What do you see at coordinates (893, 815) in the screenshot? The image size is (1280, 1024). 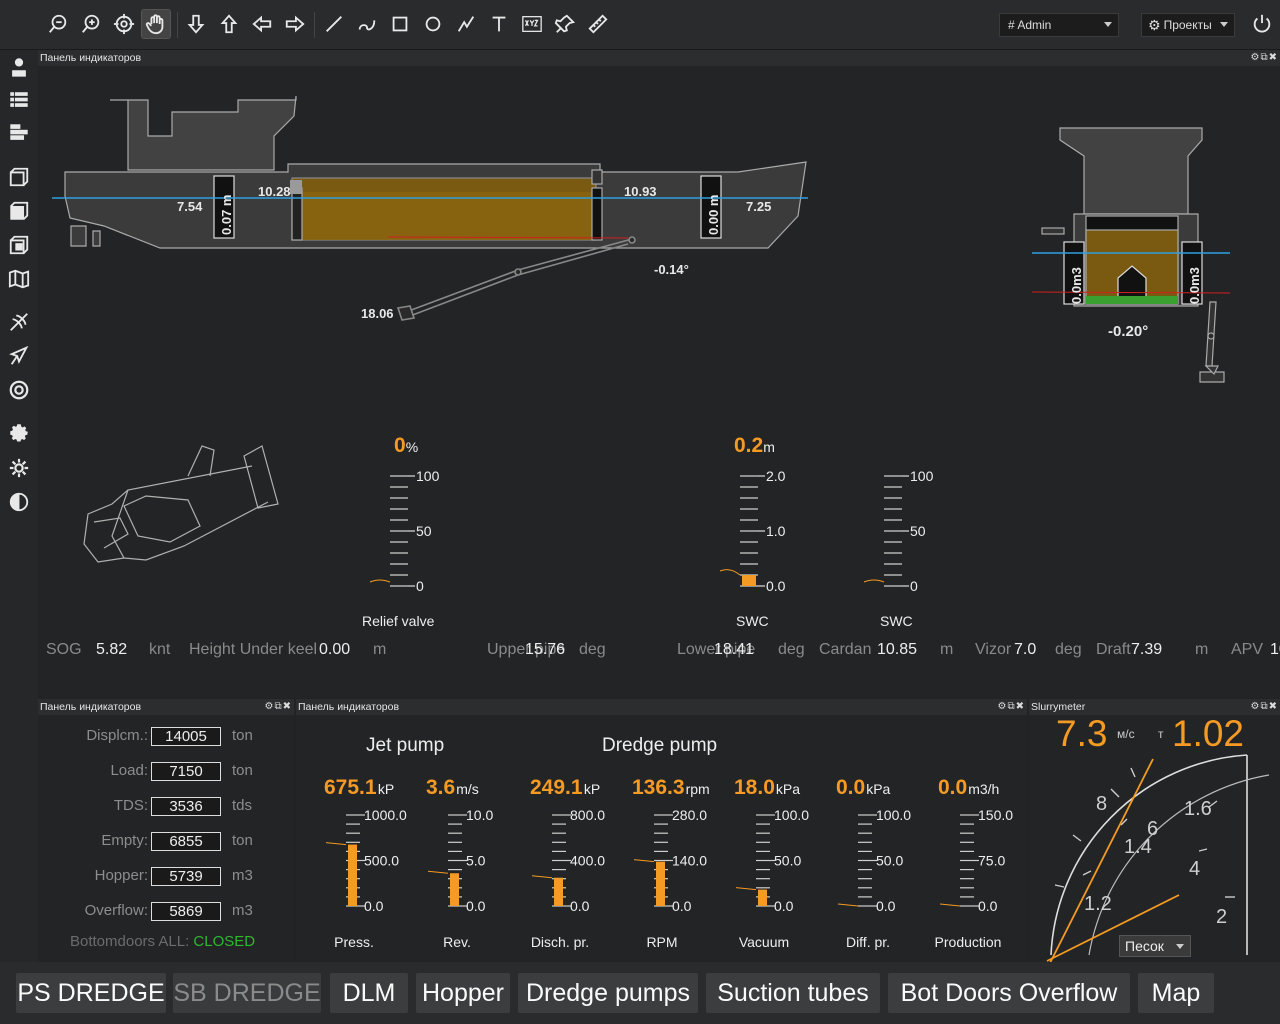 I see `pump-tick-label: 100.0` at bounding box center [893, 815].